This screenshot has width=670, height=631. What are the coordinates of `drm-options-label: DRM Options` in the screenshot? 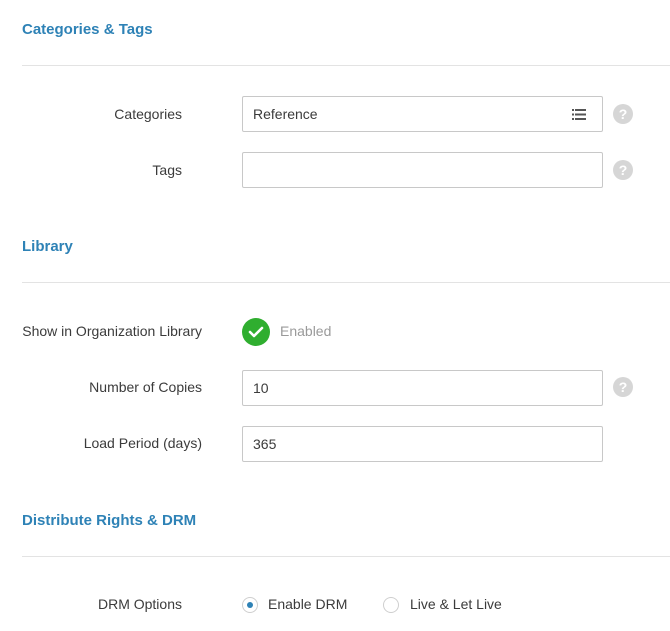 It's located at (139, 604).